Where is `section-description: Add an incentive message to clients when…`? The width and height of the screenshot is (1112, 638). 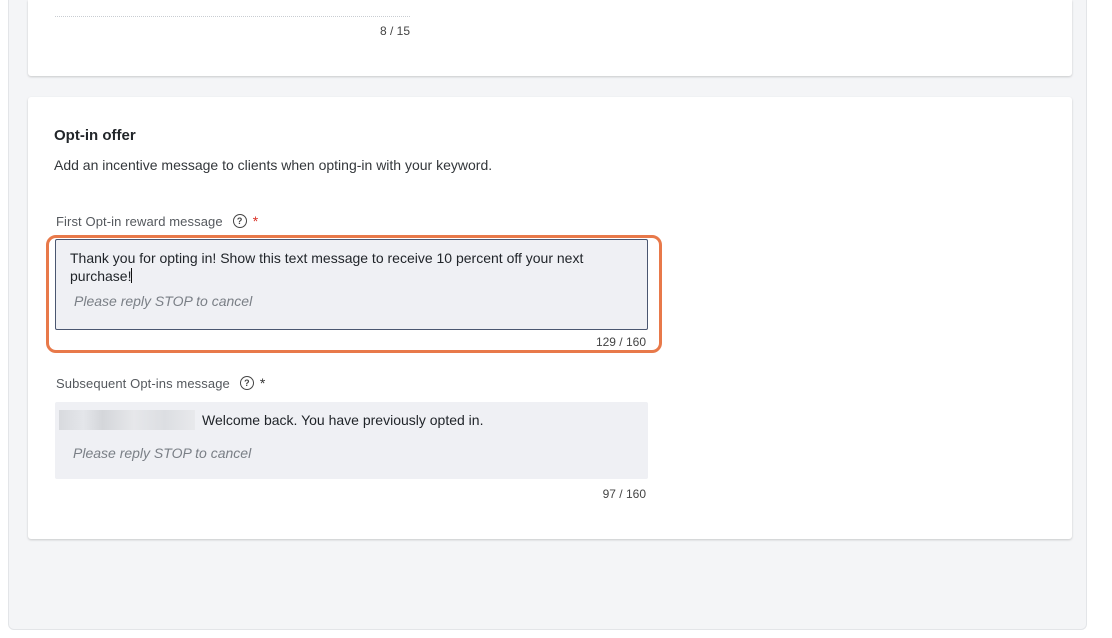 section-description: Add an incentive message to clients when… is located at coordinates (273, 165).